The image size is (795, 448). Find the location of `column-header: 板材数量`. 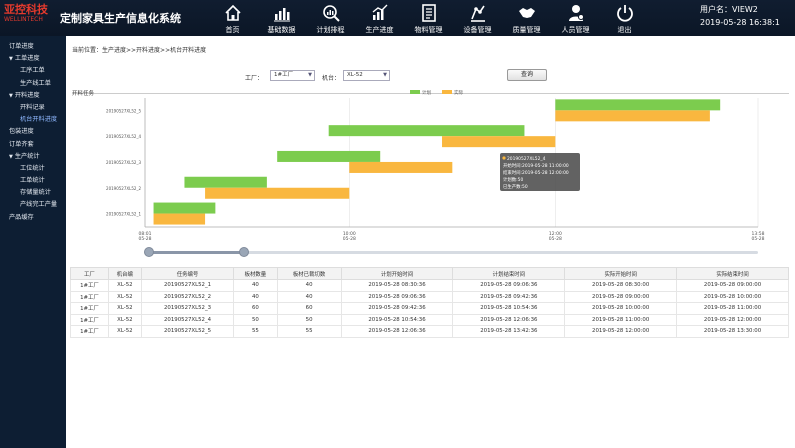

column-header: 板材数量 is located at coordinates (255, 273).